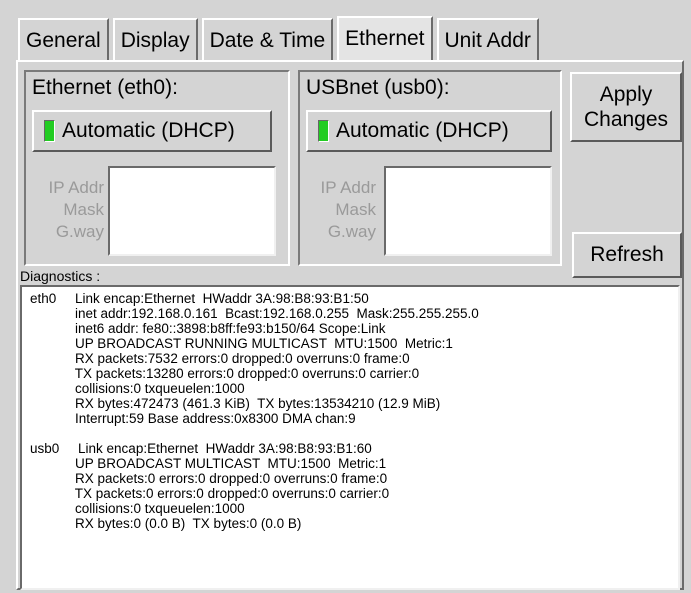 This screenshot has width=691, height=593. I want to click on refresh-label: Refresh, so click(627, 254).